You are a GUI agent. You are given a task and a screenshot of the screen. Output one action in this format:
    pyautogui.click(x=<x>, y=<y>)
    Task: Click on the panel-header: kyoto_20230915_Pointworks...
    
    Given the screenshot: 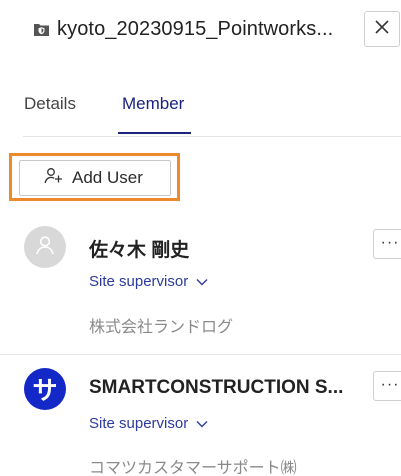 What is the action you would take?
    pyautogui.click(x=200, y=31)
    